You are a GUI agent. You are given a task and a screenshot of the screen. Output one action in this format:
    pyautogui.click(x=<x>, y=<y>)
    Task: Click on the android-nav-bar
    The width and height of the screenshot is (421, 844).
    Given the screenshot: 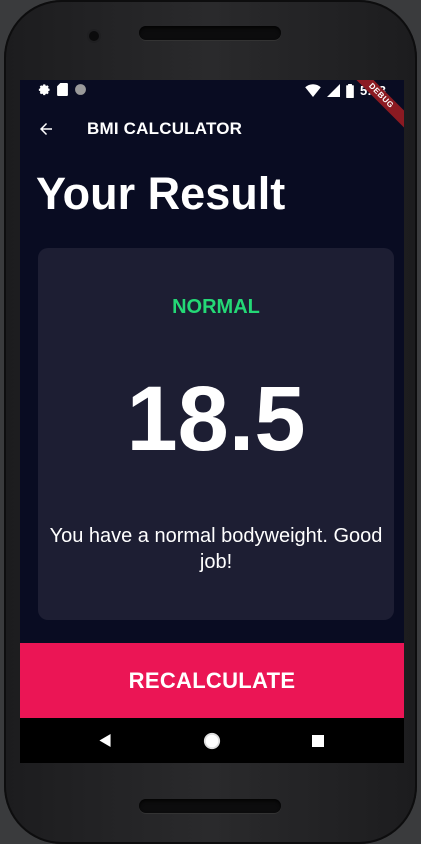 What is the action you would take?
    pyautogui.click(x=212, y=740)
    